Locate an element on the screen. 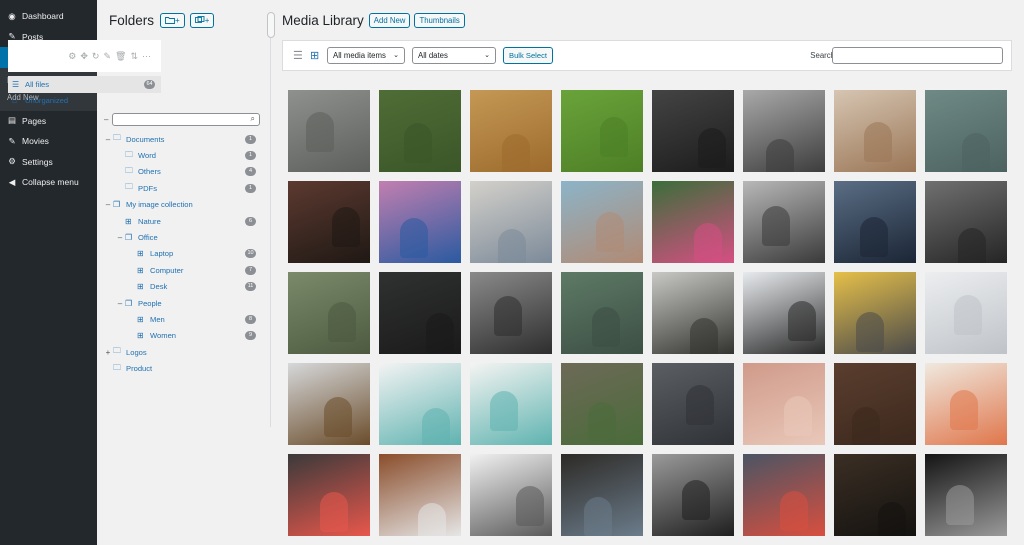  sort-icon: ⇅ is located at coordinates (134, 56).